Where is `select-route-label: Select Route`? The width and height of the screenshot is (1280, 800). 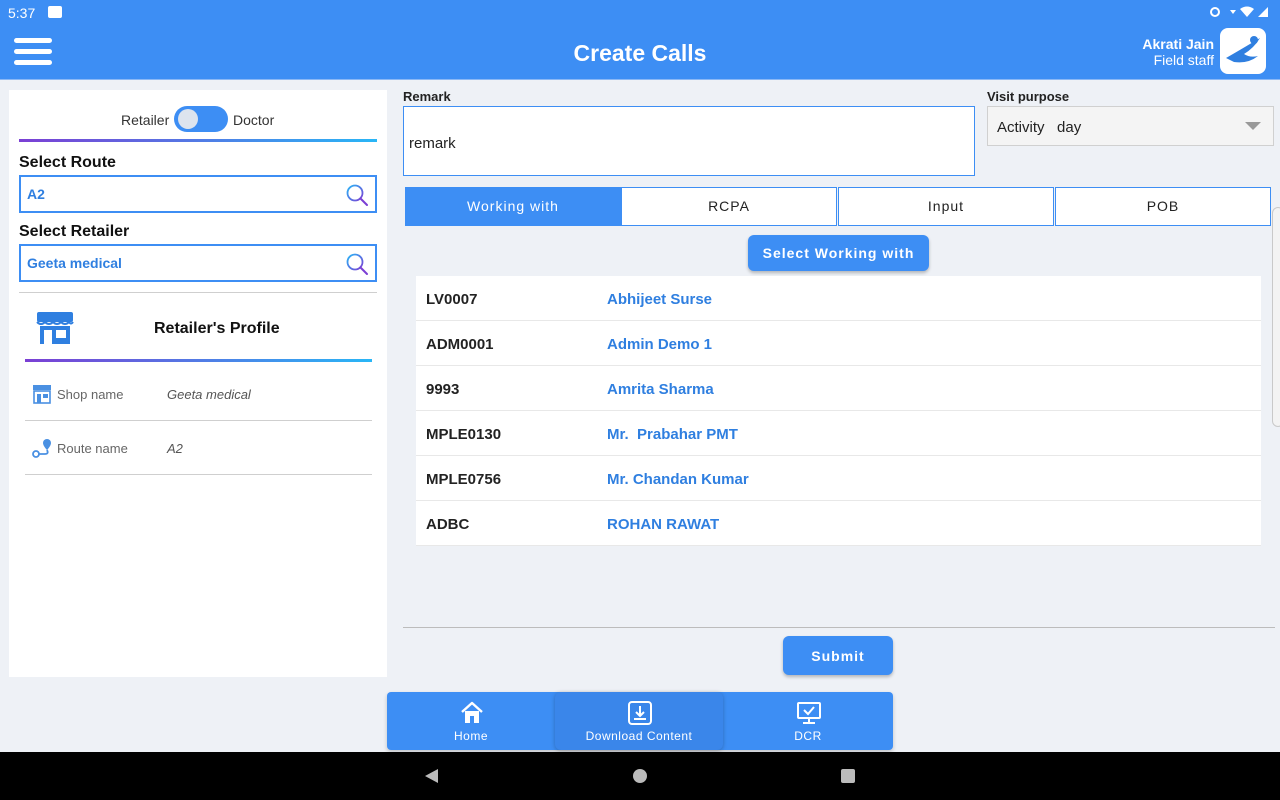 select-route-label: Select Route is located at coordinates (67, 162).